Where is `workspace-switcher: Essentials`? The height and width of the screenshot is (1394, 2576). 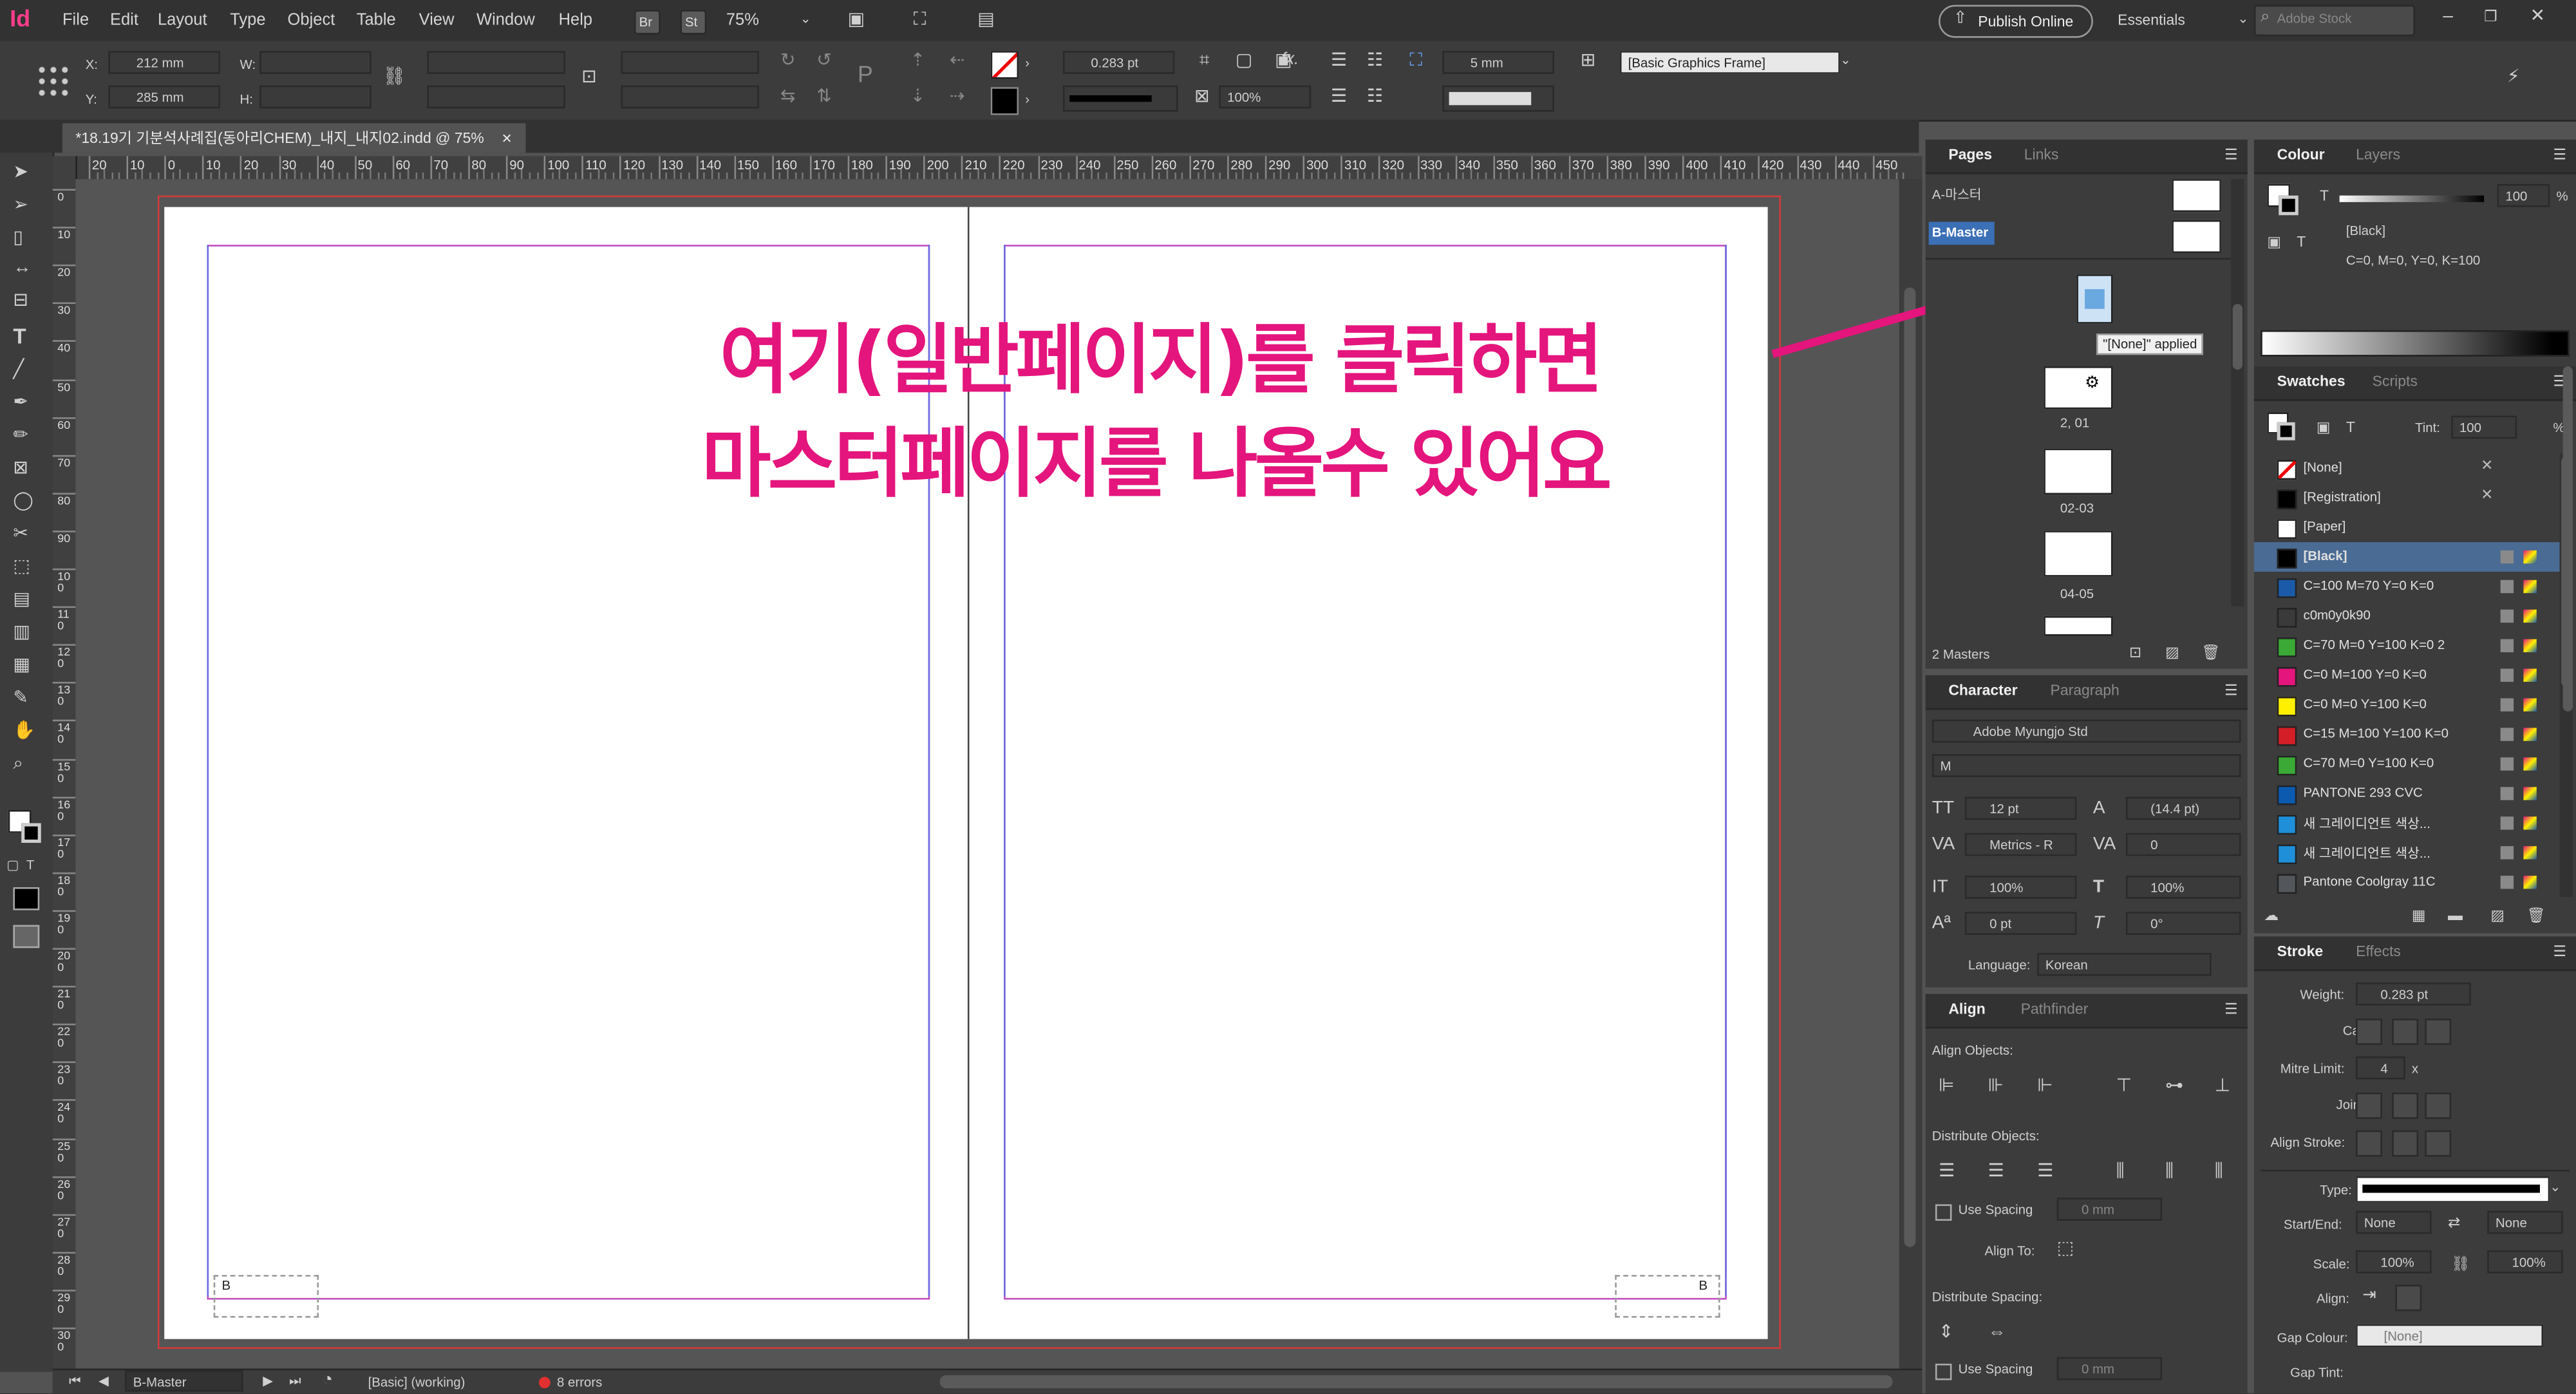 workspace-switcher: Essentials is located at coordinates (2151, 20).